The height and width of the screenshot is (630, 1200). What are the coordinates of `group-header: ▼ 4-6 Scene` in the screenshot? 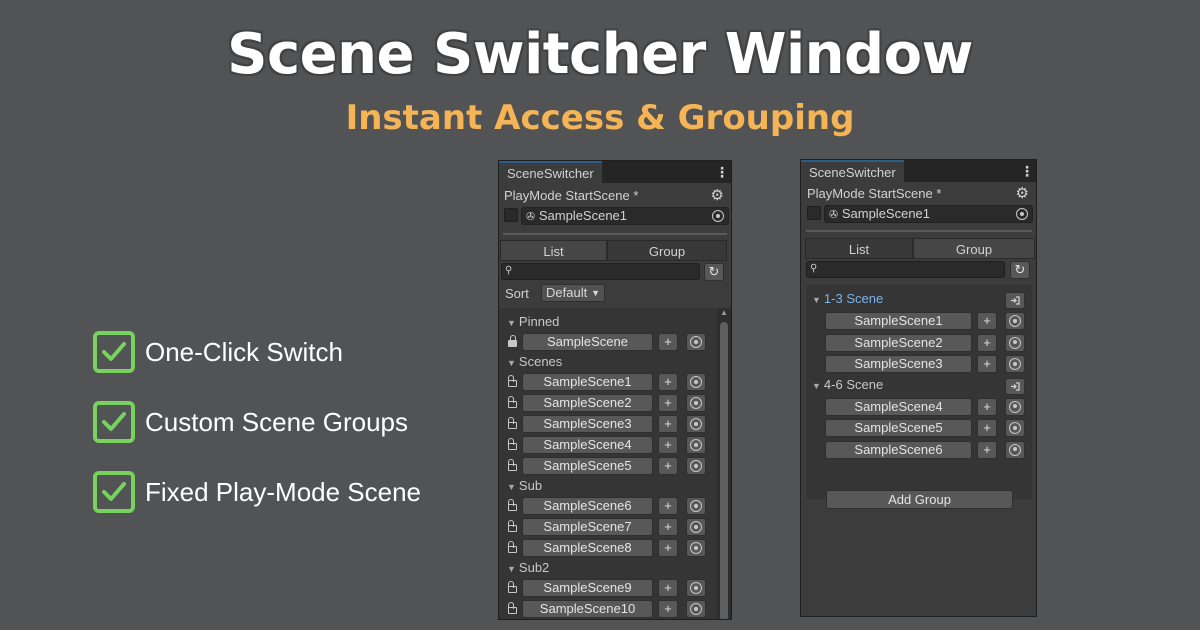 It's located at (847, 384).